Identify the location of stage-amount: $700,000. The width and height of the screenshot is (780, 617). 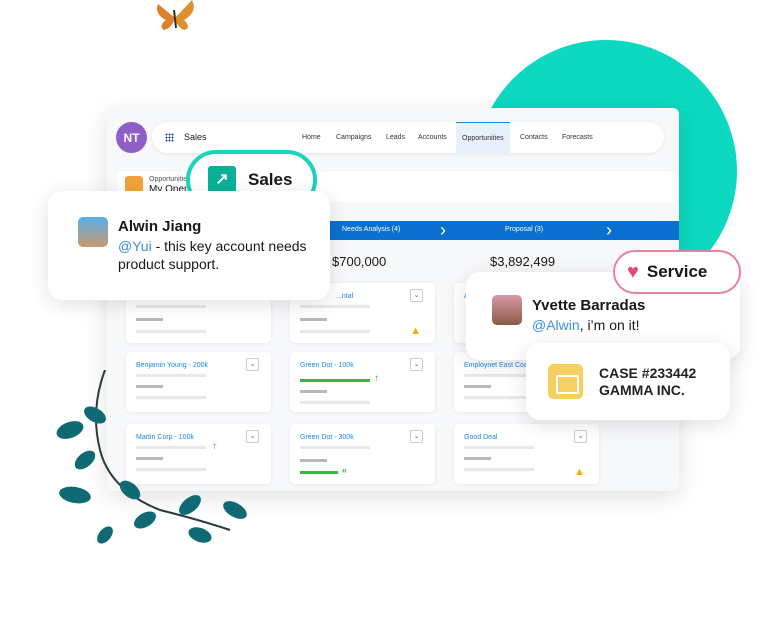
(359, 261).